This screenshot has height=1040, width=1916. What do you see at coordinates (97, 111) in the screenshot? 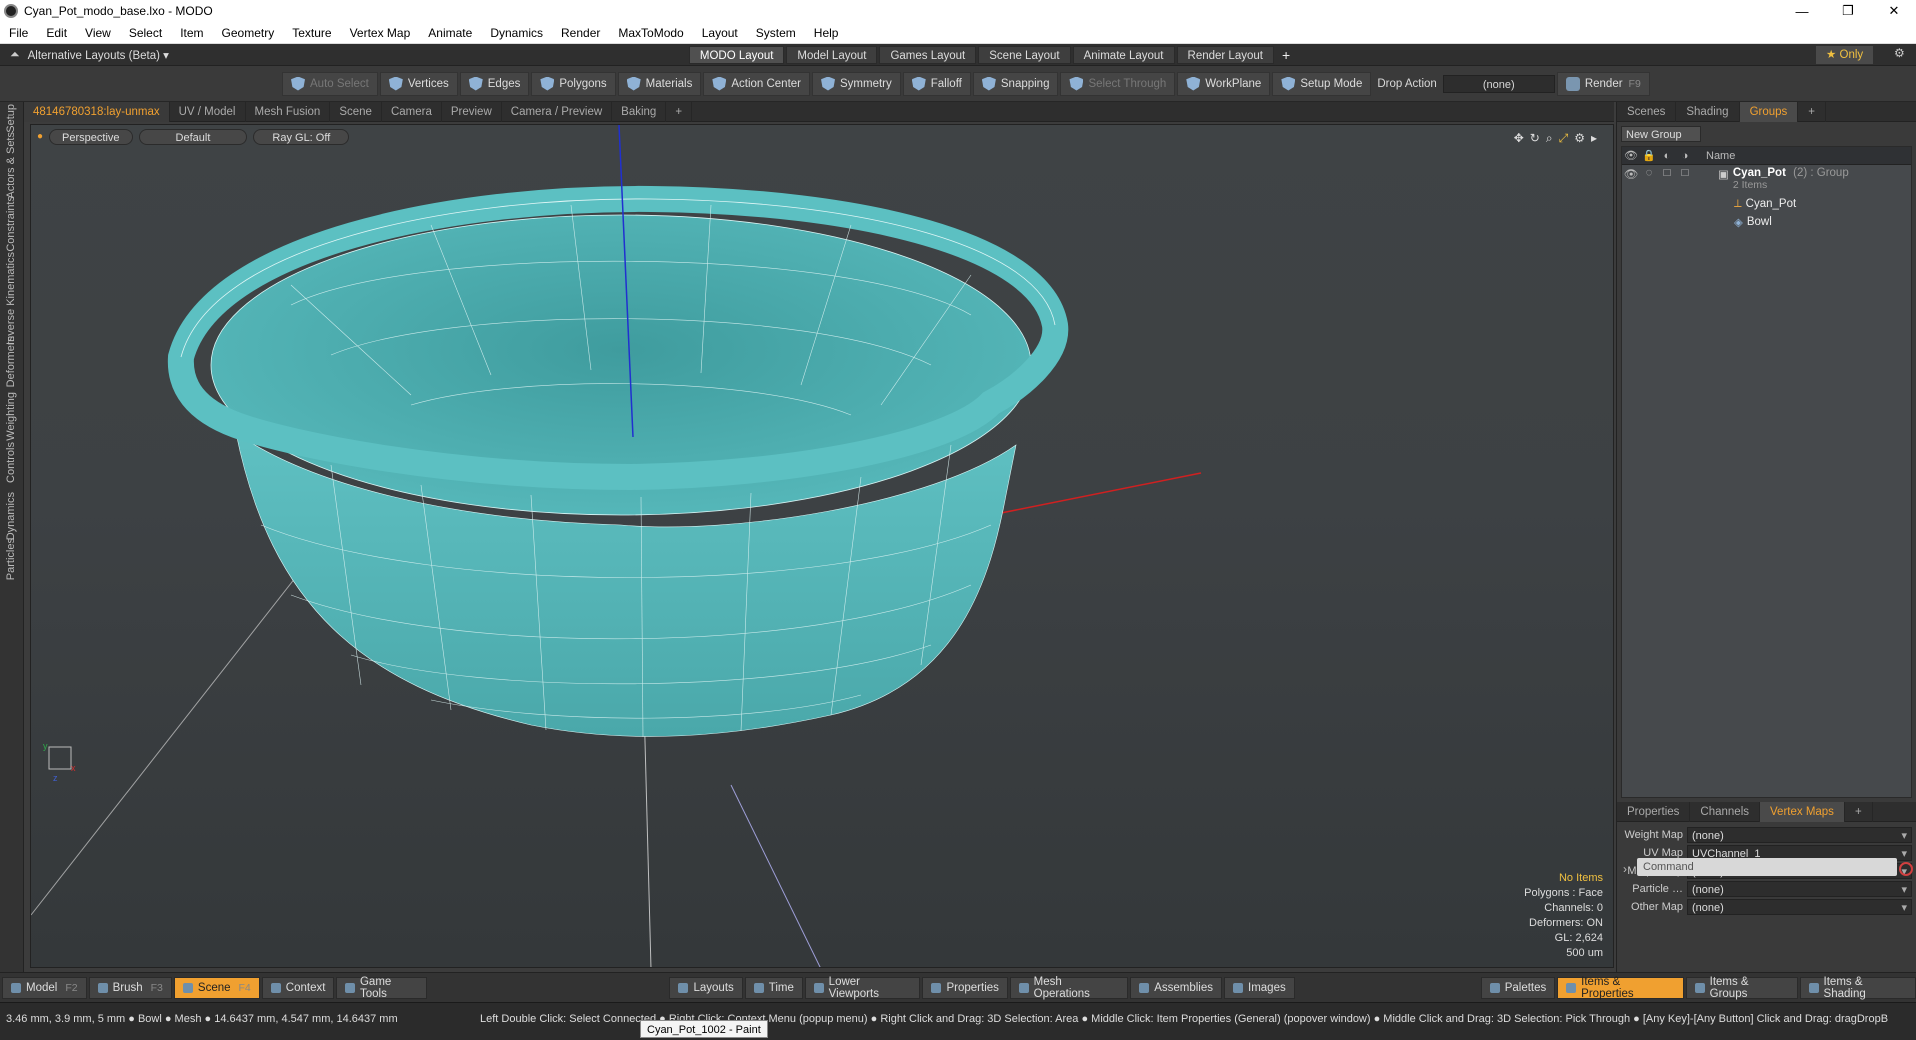
I see `viewport-tab-active: 48146780318:lay-unmax` at bounding box center [97, 111].